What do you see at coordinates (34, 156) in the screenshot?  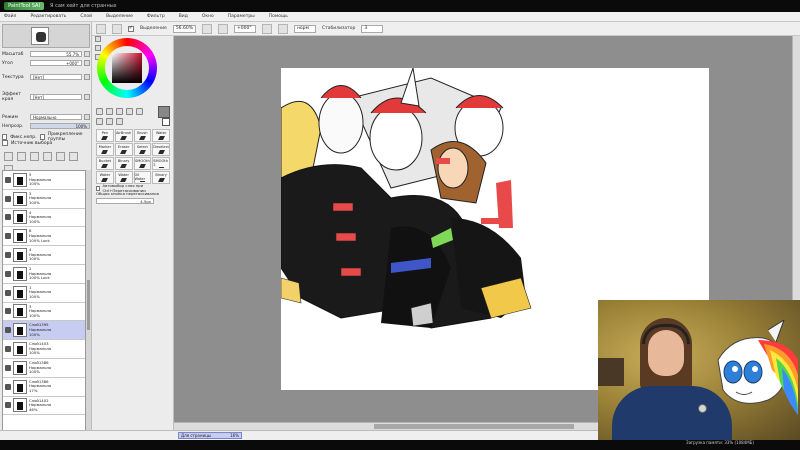 I see `new-folder-icon` at bounding box center [34, 156].